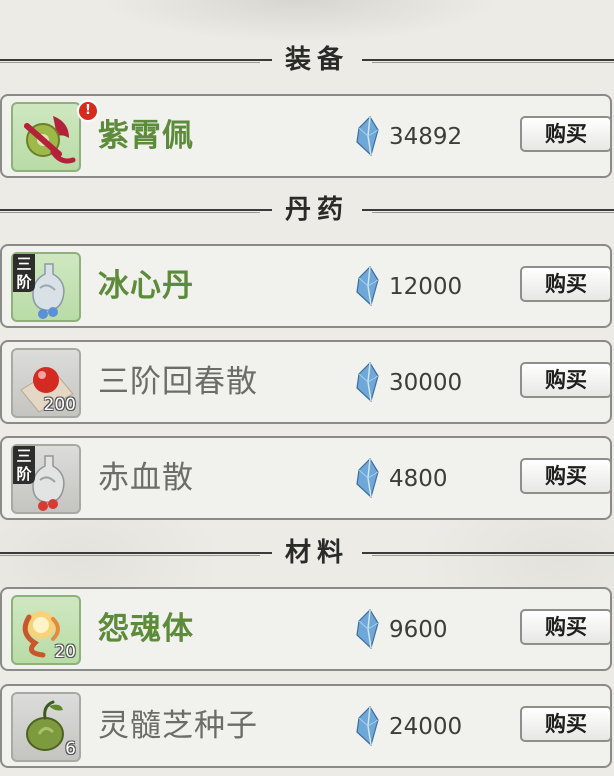 This screenshot has height=776, width=614. I want to click on item-price: 30000, so click(426, 383).